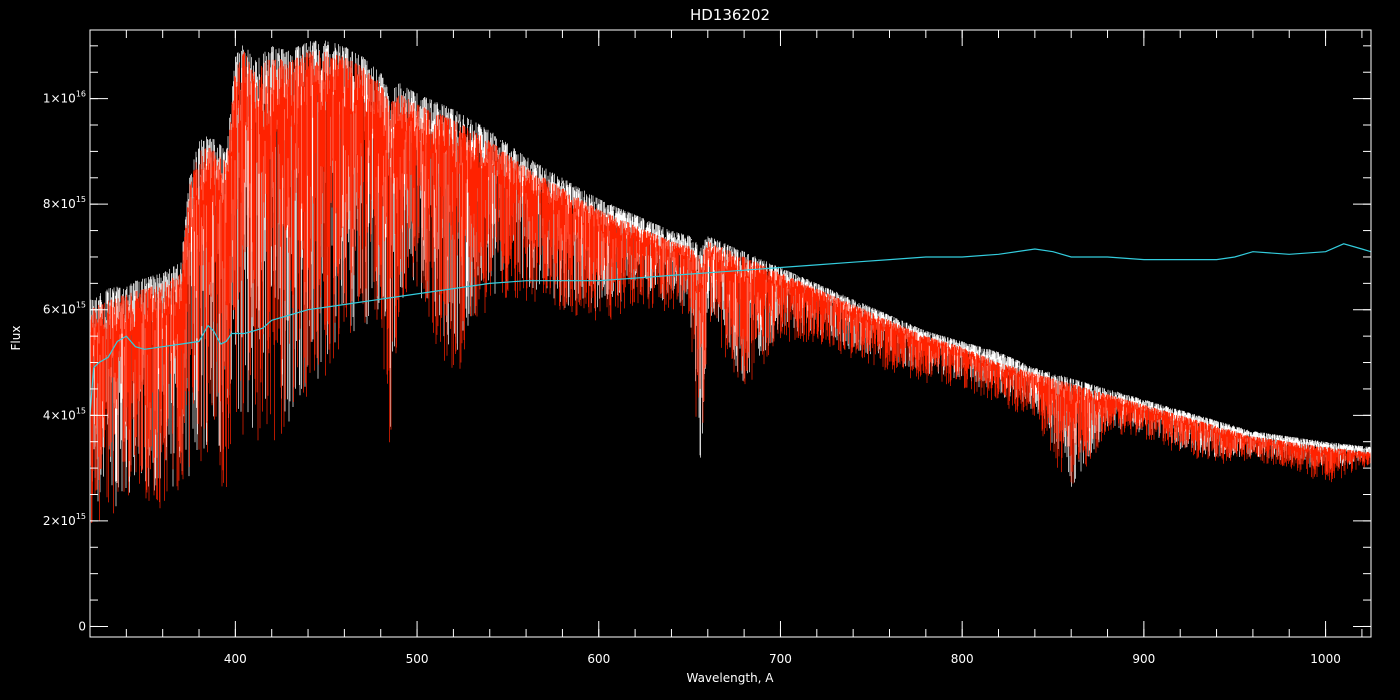 The image size is (1400, 700). What do you see at coordinates (82, 626) in the screenshot?
I see `y-tick-label: 0` at bounding box center [82, 626].